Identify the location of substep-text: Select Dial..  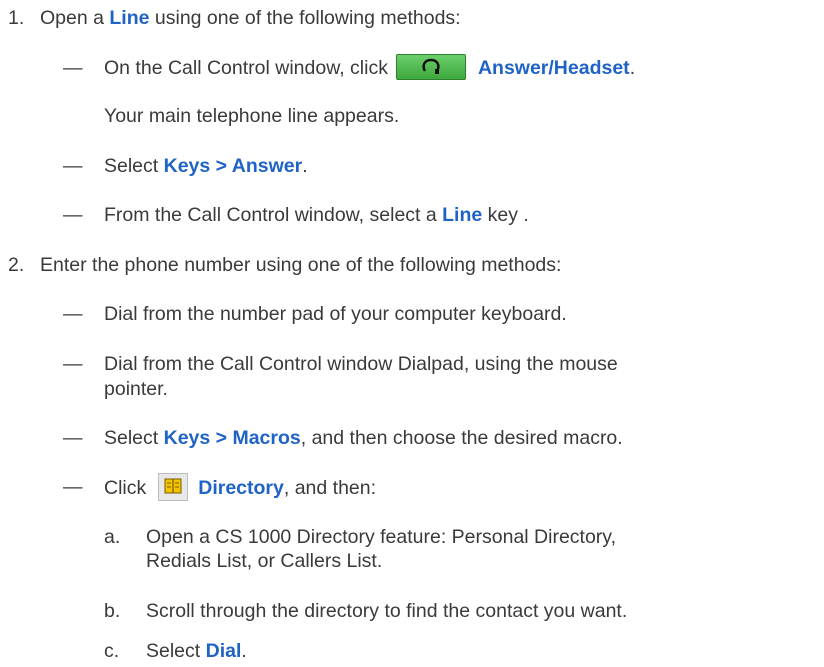
(196, 651).